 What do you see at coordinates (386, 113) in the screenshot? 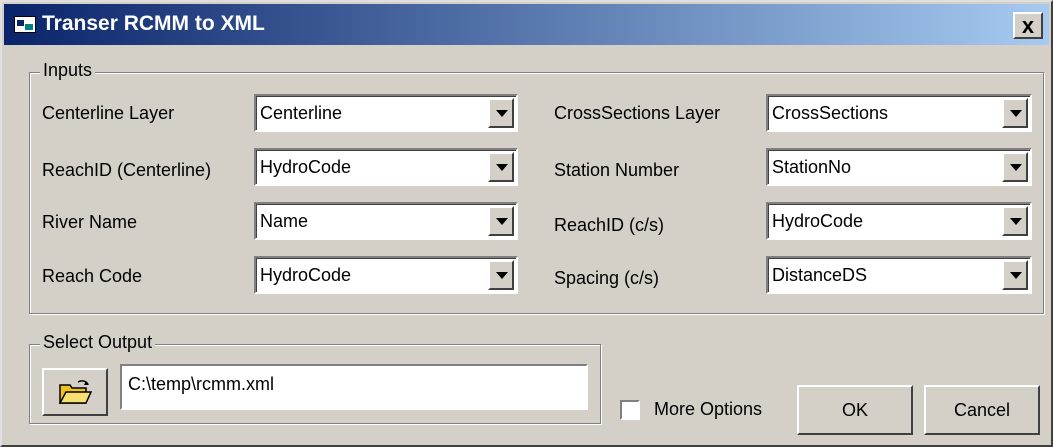
I see `centerline-layer-select: Centerline` at bounding box center [386, 113].